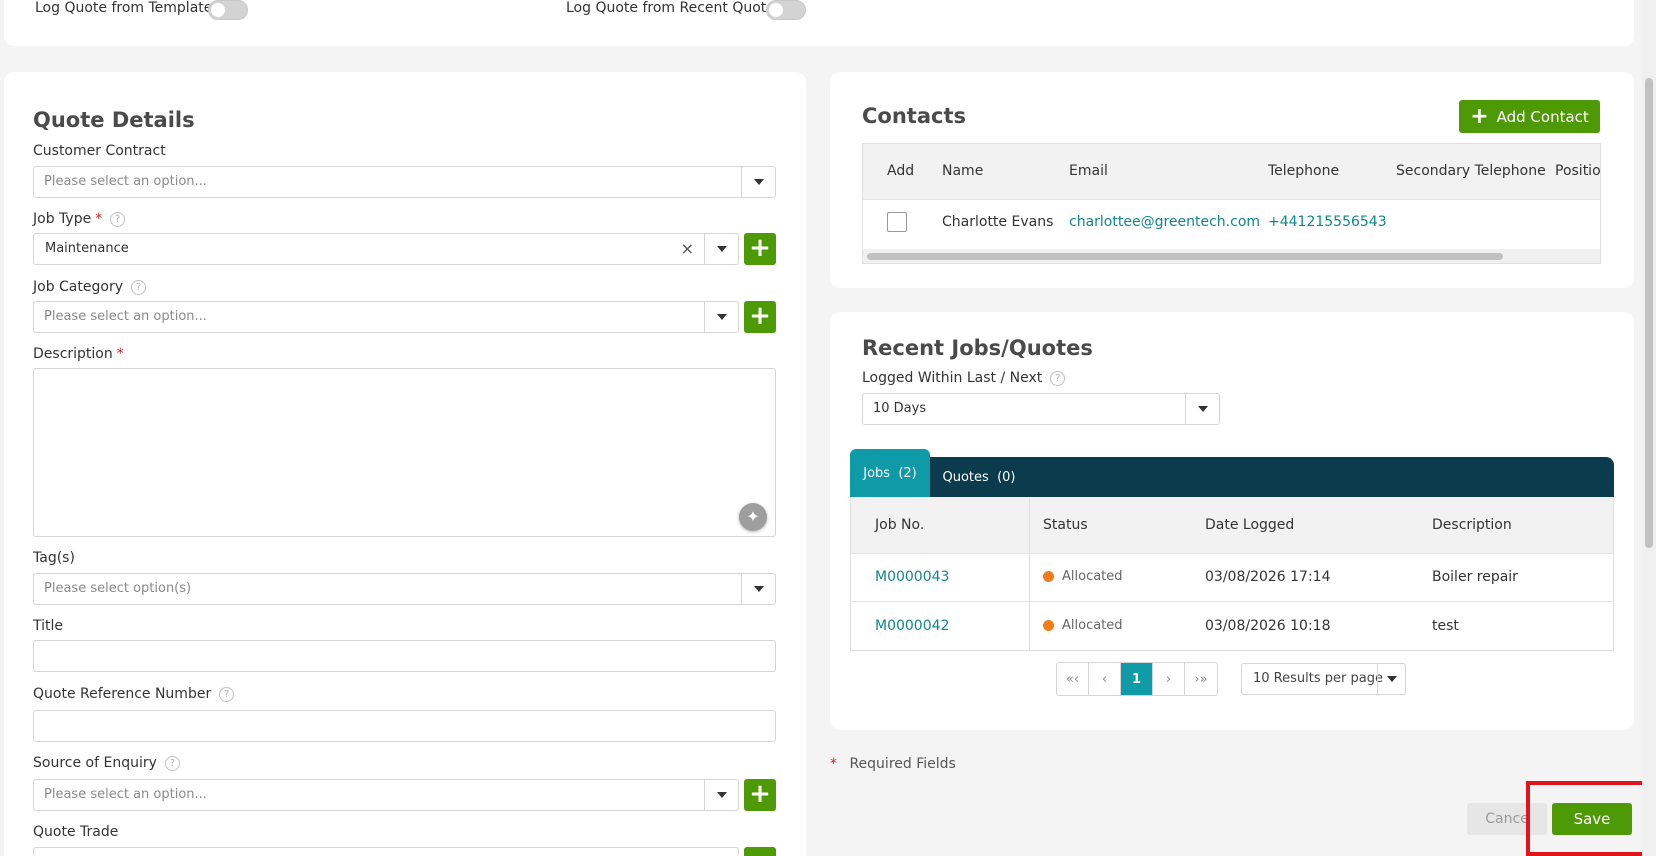  Describe the element at coordinates (48, 626) in the screenshot. I see `title-label: Title` at that location.